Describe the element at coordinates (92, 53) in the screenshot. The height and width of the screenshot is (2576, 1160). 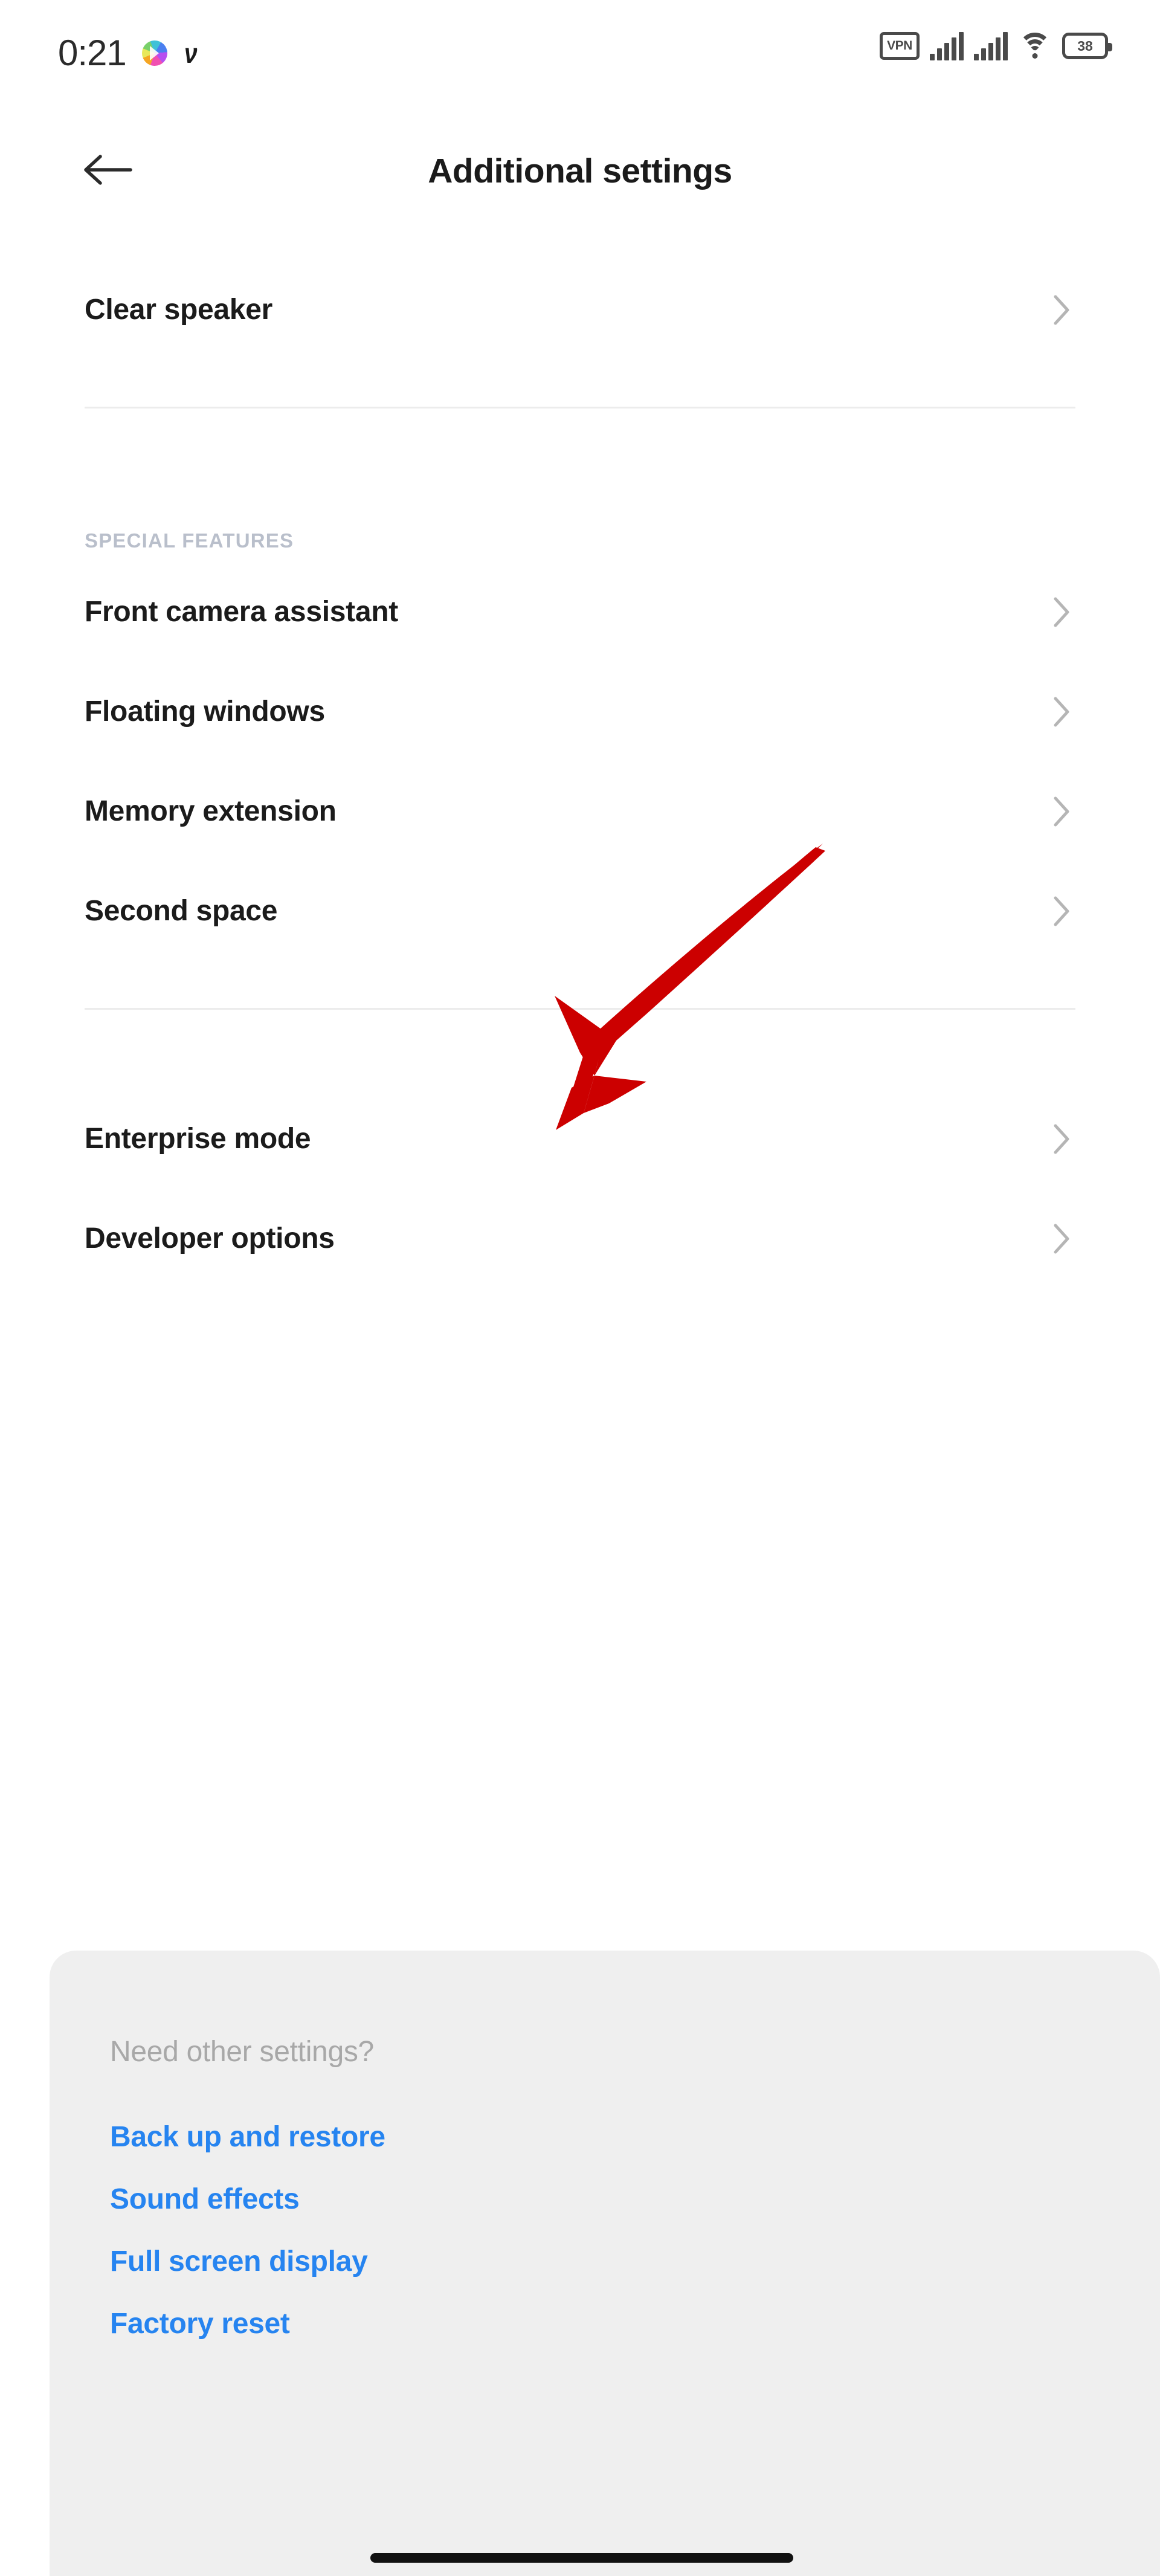
I see `status-clock: 0:21` at that location.